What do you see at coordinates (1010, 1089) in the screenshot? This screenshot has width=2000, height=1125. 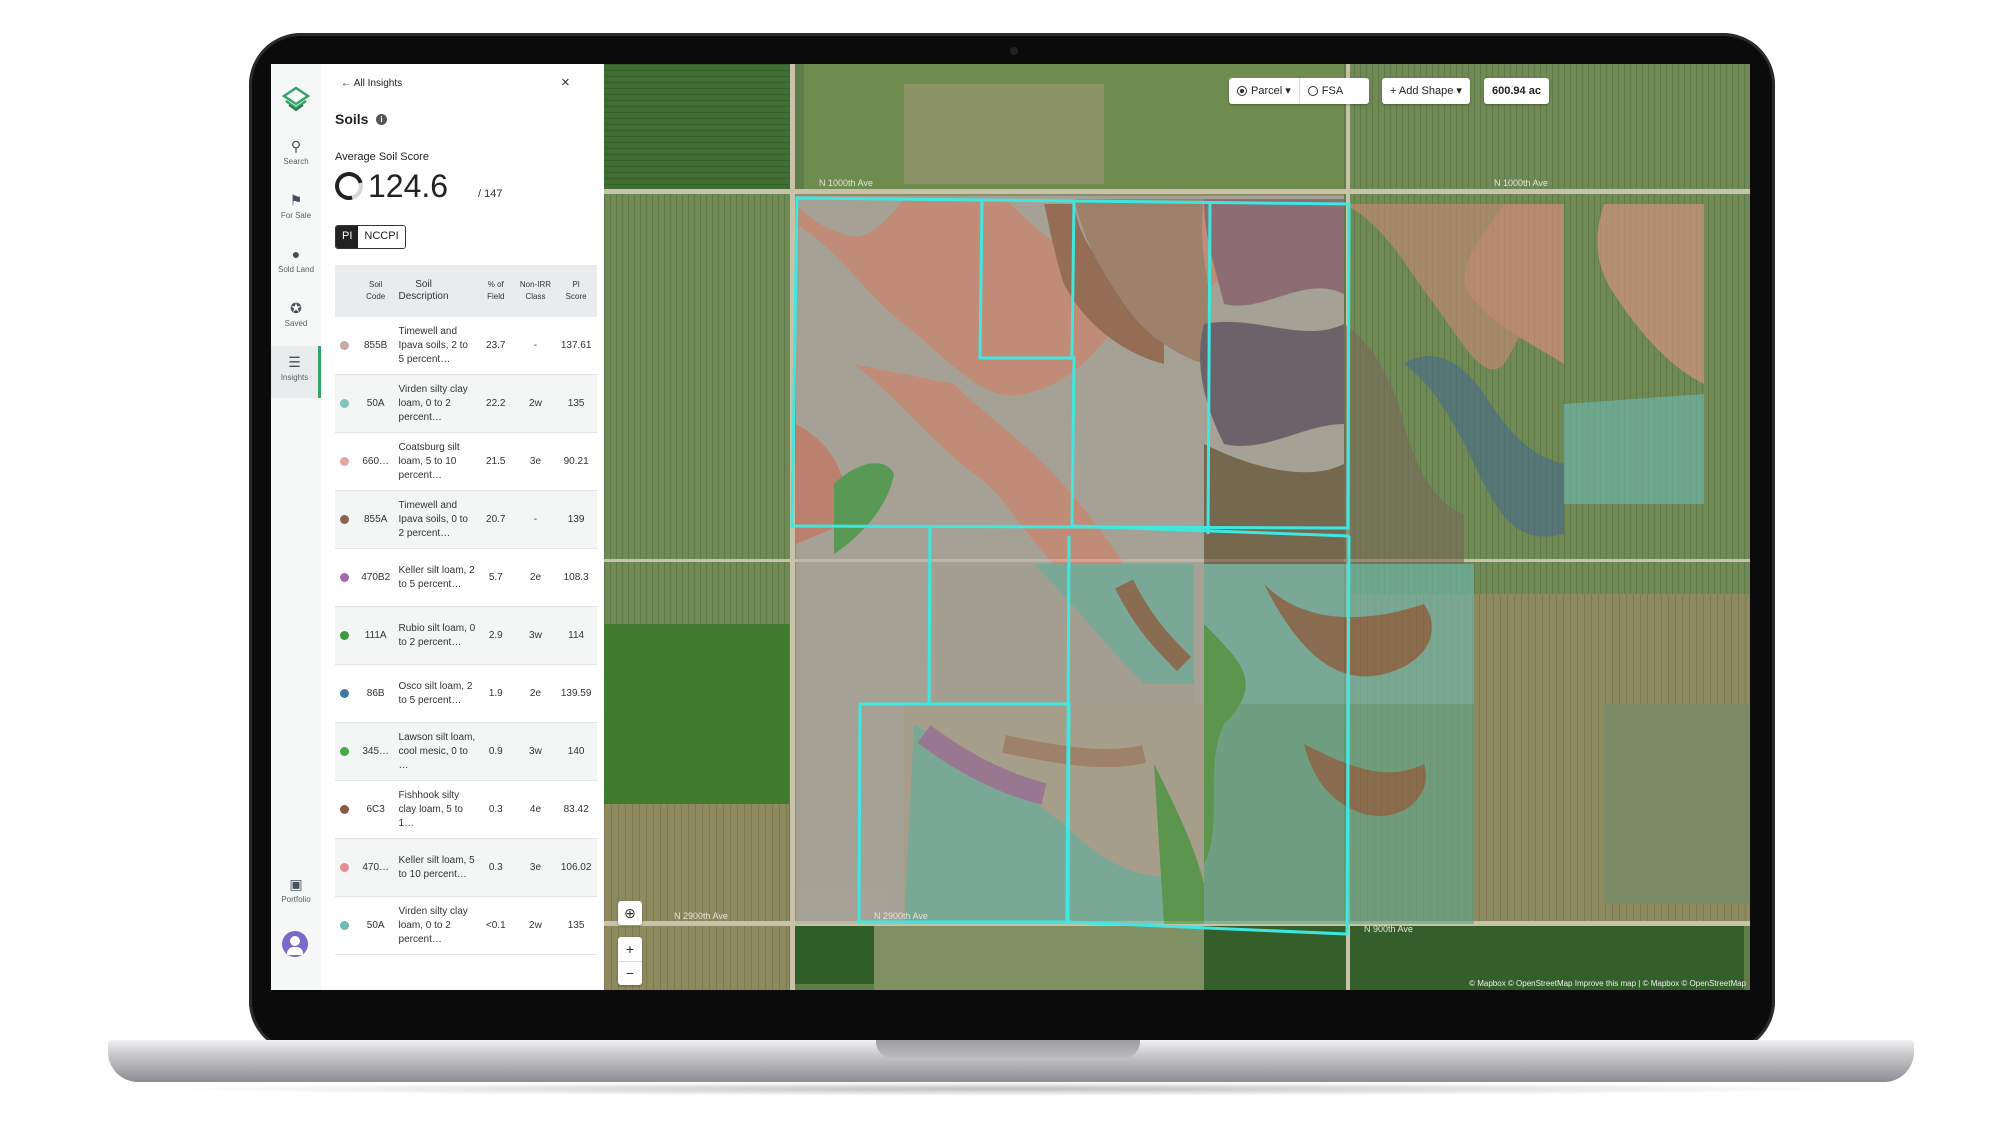 I see `laptop-shadow` at bounding box center [1010, 1089].